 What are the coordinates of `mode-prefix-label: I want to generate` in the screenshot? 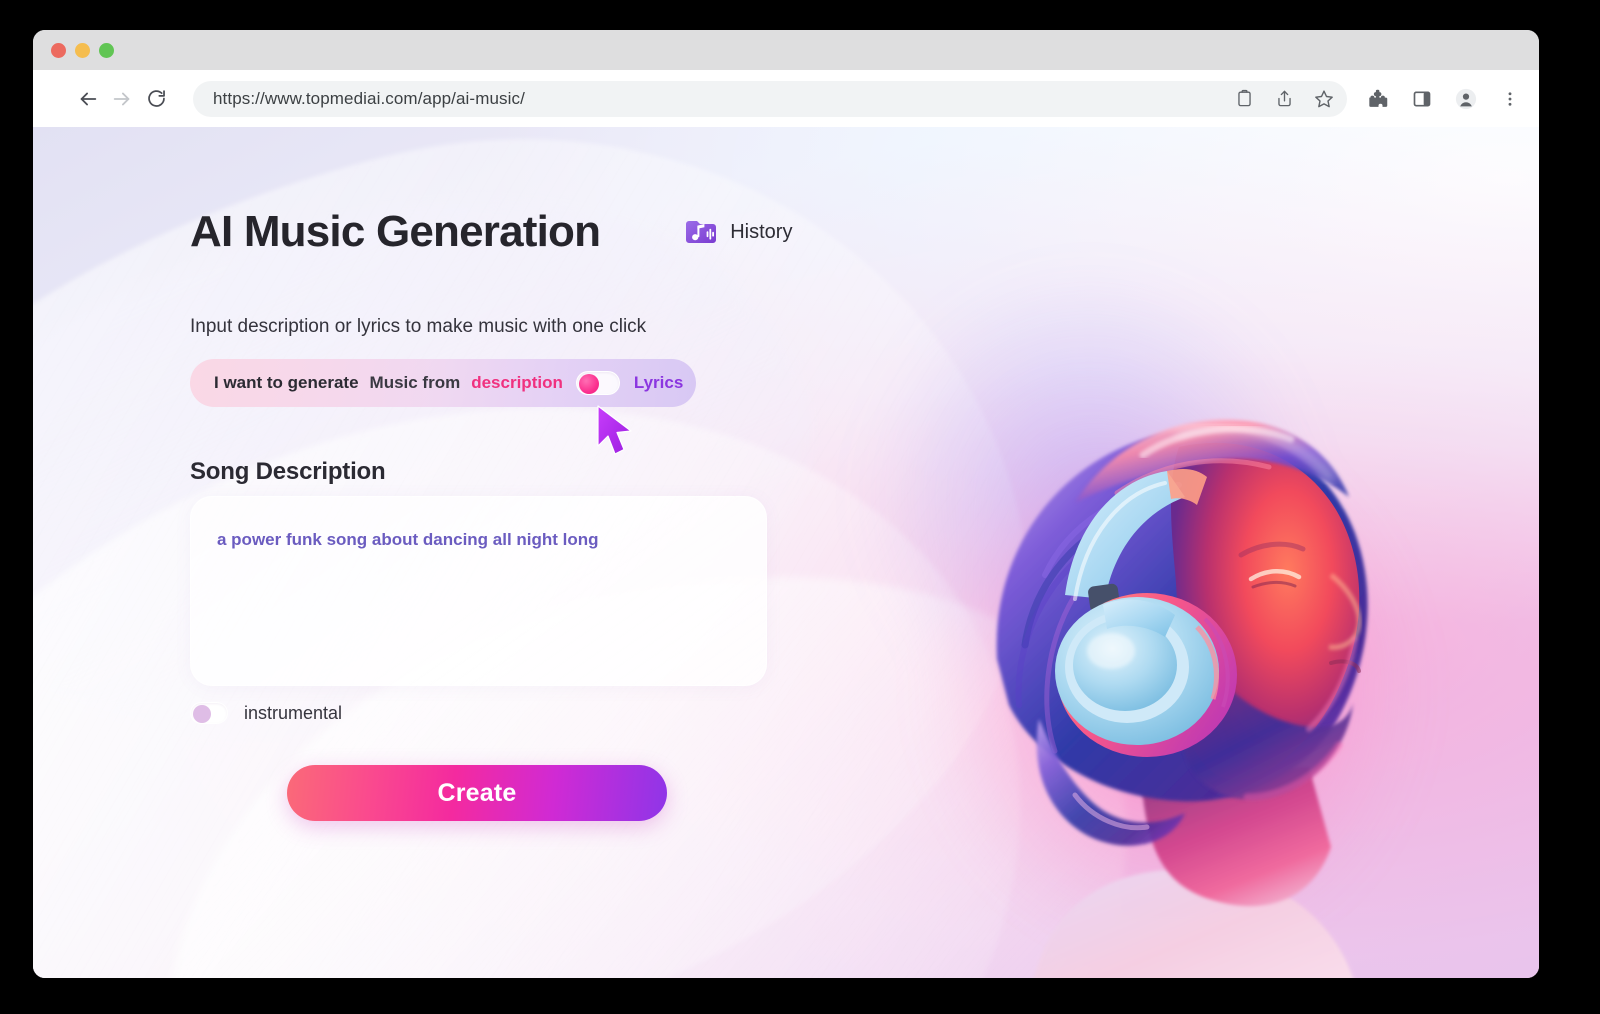 It's located at (286, 382).